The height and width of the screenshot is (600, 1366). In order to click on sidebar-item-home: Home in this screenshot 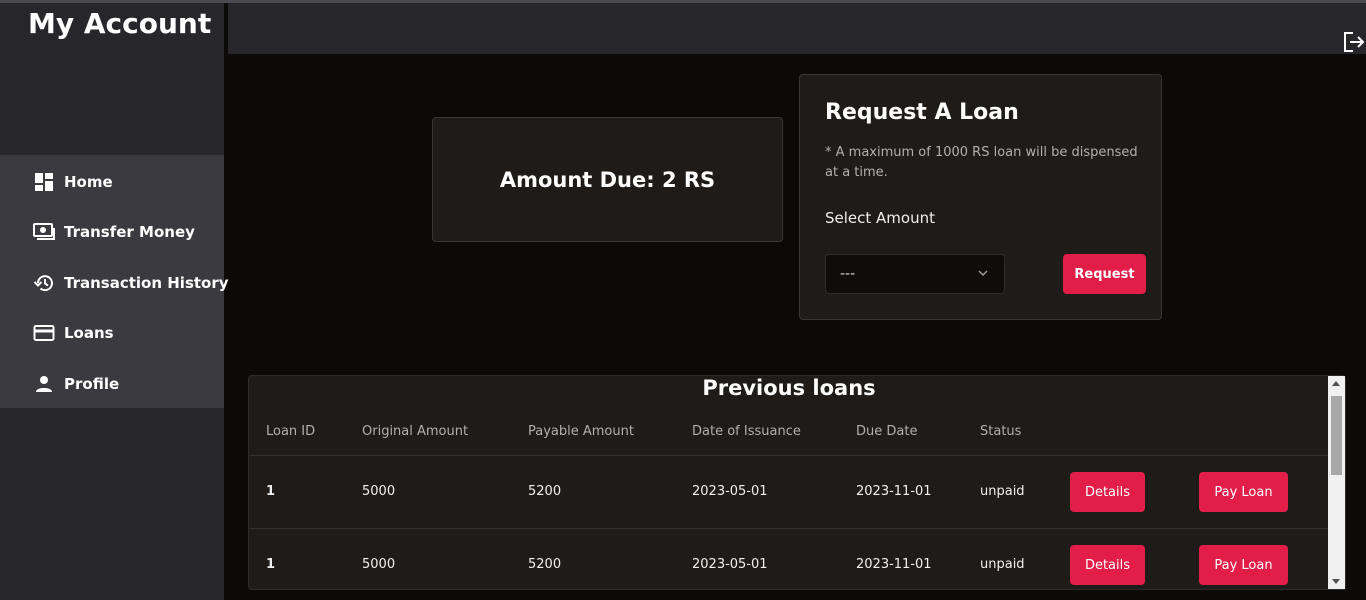, I will do `click(112, 182)`.